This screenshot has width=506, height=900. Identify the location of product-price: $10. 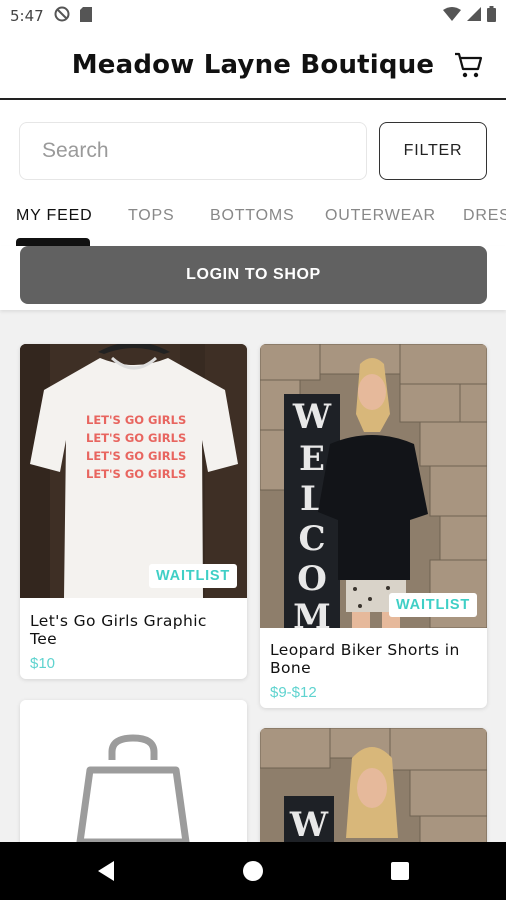
(43, 663).